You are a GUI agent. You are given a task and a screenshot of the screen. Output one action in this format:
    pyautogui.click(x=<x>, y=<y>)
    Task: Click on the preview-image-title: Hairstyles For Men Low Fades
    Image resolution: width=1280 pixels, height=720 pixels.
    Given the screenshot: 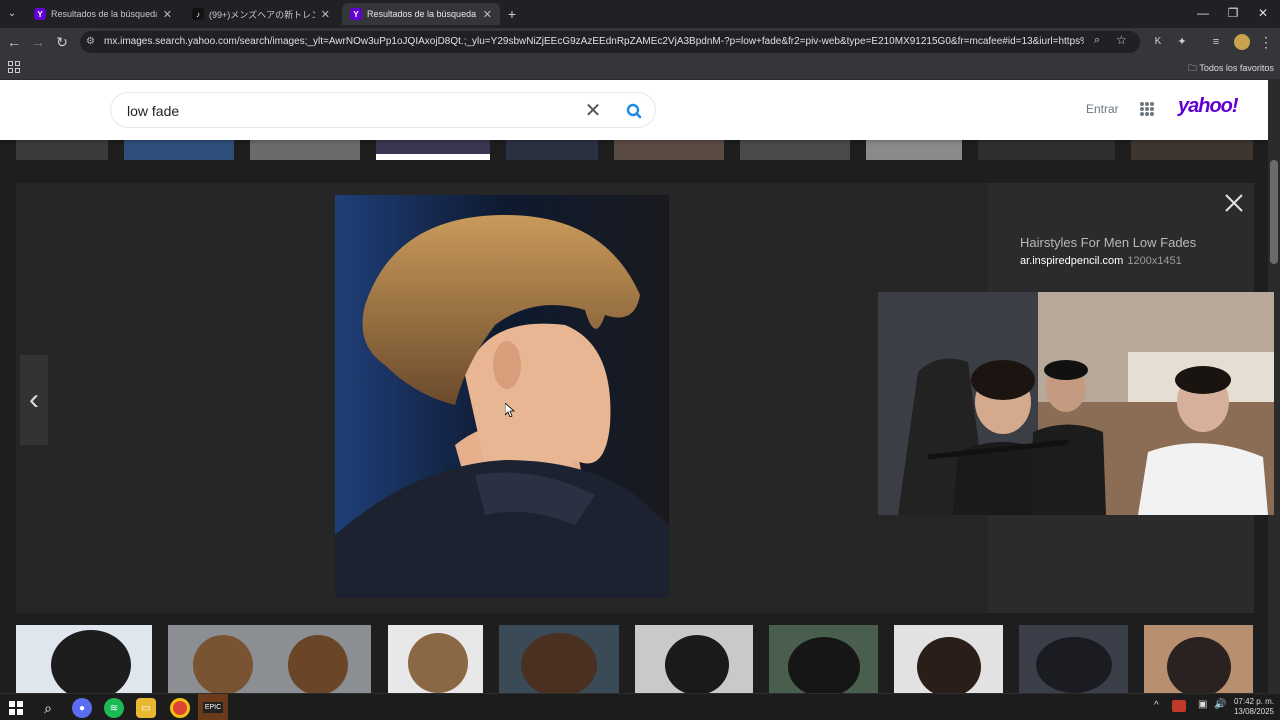 What is the action you would take?
    pyautogui.click(x=1108, y=242)
    